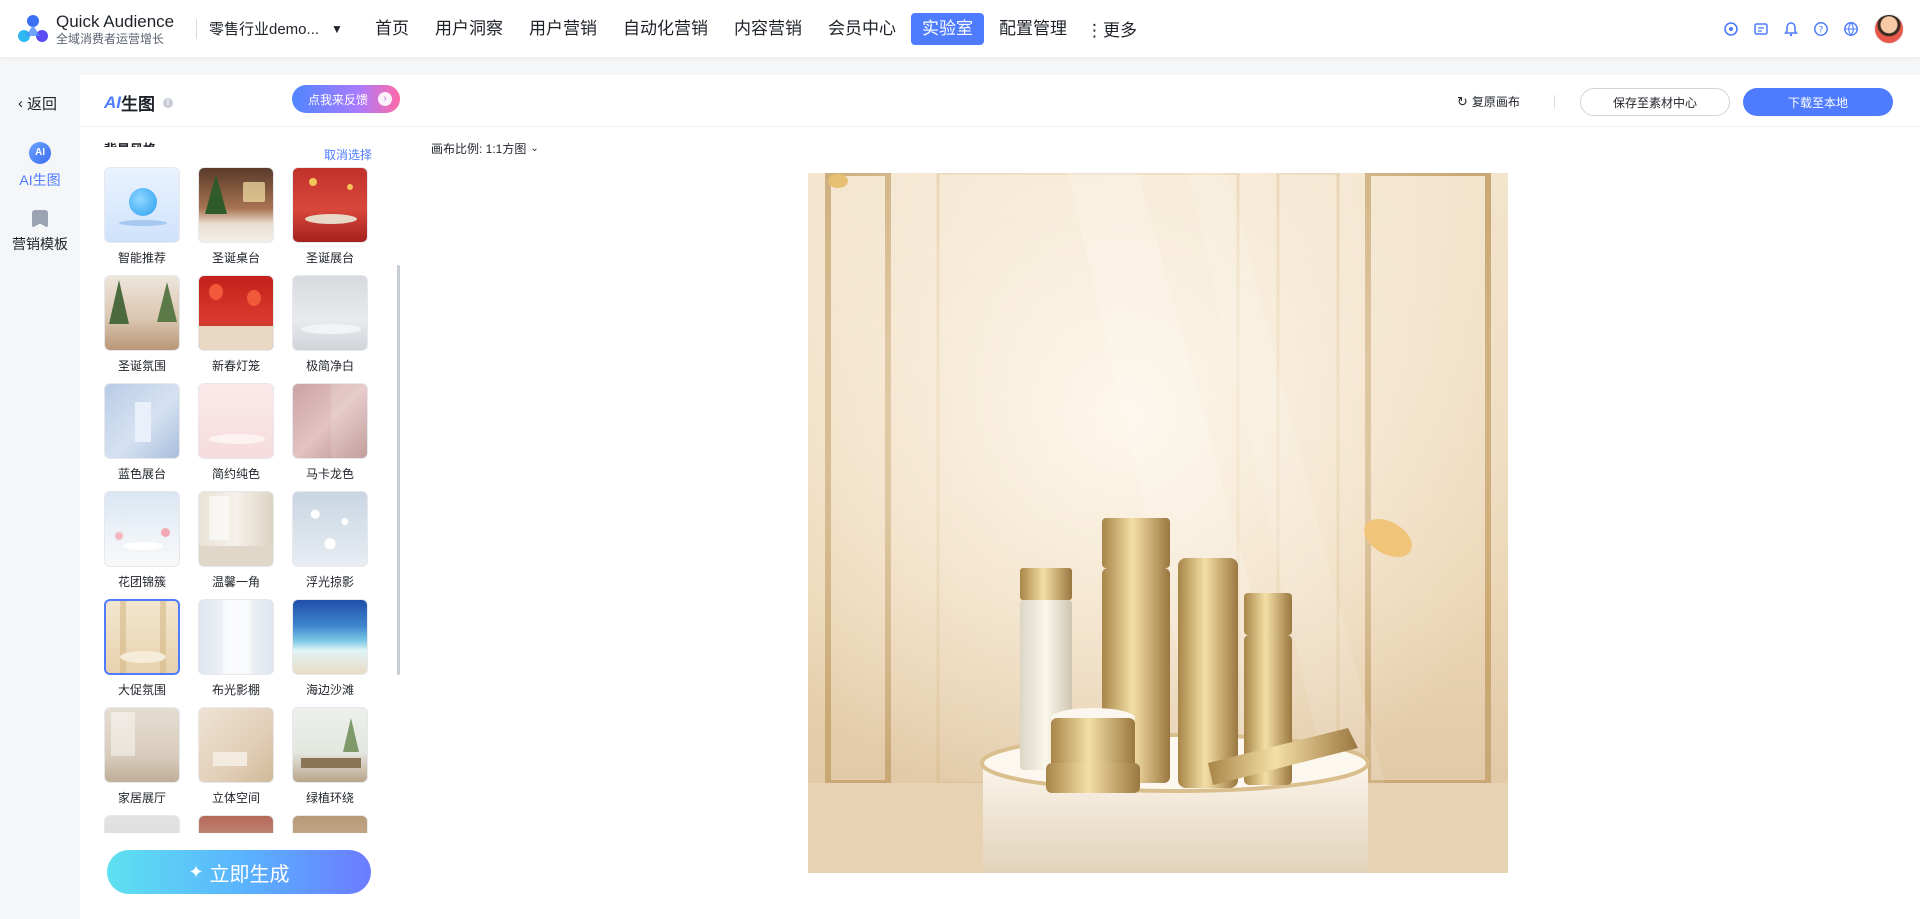 Image resolution: width=1920 pixels, height=919 pixels. I want to click on style-item-flowers: 花团锦簇, so click(142, 540).